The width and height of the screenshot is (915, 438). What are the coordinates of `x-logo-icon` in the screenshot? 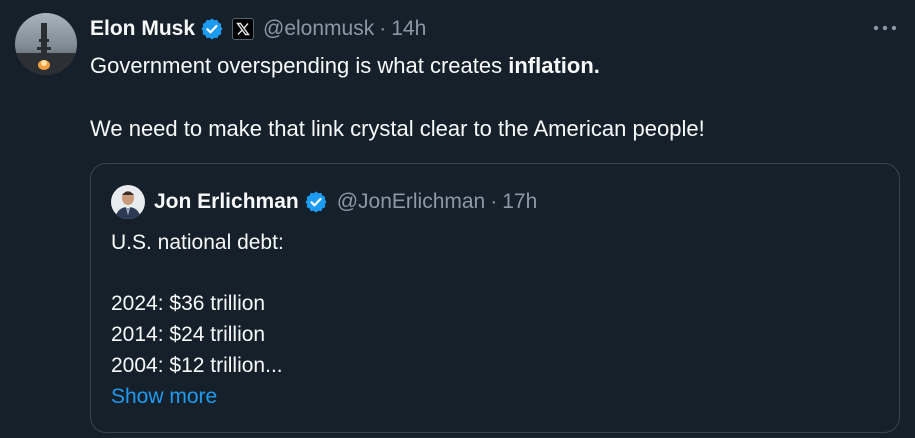 It's located at (243, 29).